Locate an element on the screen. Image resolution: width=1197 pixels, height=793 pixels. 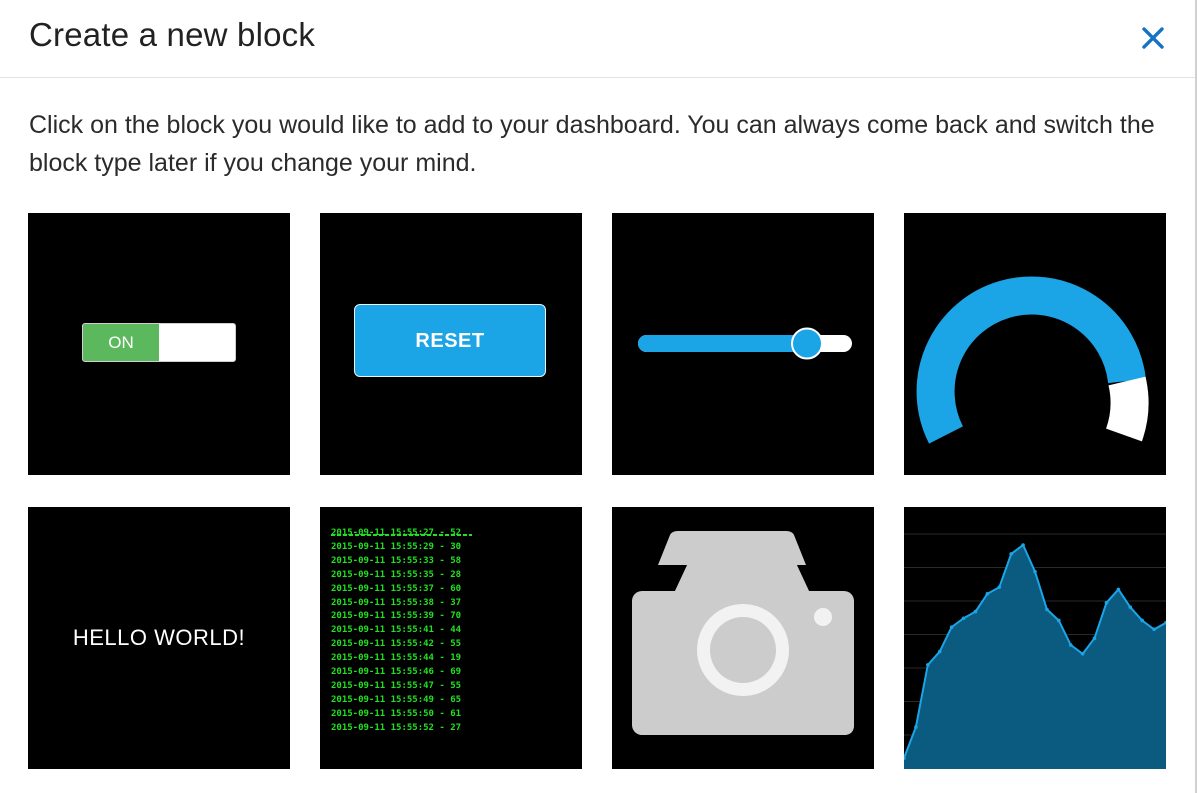
text-icon: HELLO WORLD! is located at coordinates (159, 637).